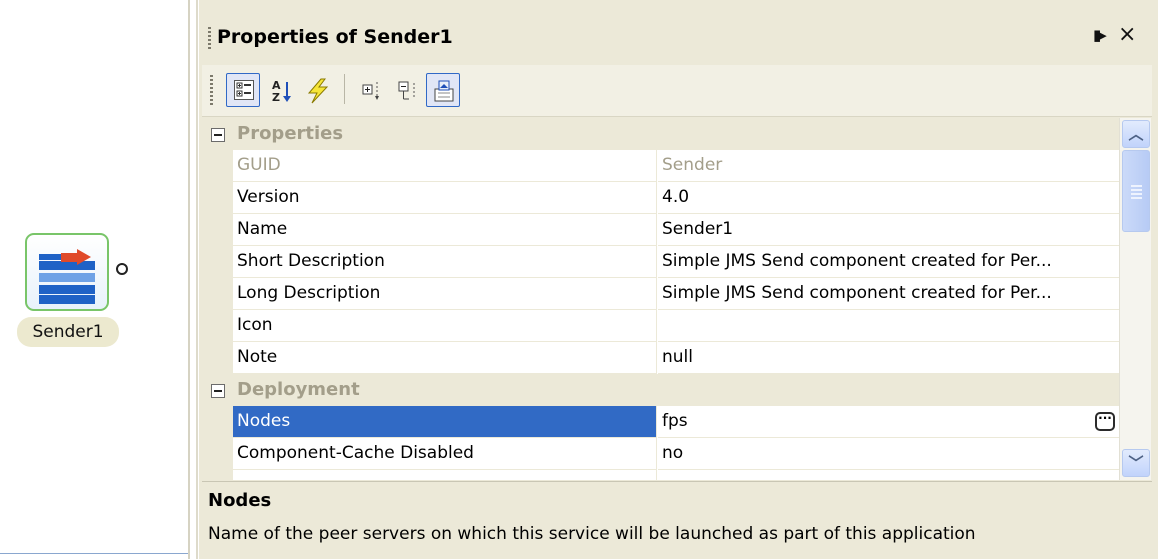 This screenshot has width=1158, height=559. I want to click on sender-component-icon, so click(67, 272).